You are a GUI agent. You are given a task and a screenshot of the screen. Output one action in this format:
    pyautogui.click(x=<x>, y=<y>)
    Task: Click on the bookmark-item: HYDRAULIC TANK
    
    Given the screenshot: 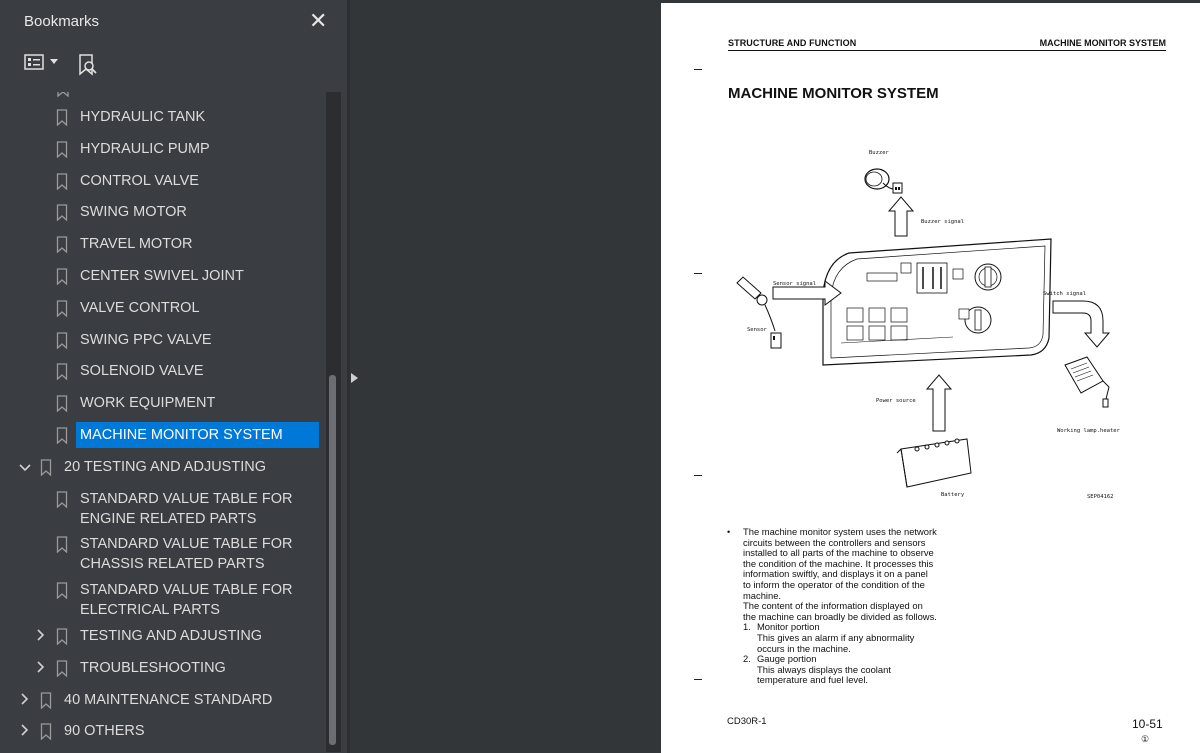 What is the action you would take?
    pyautogui.click(x=163, y=118)
    